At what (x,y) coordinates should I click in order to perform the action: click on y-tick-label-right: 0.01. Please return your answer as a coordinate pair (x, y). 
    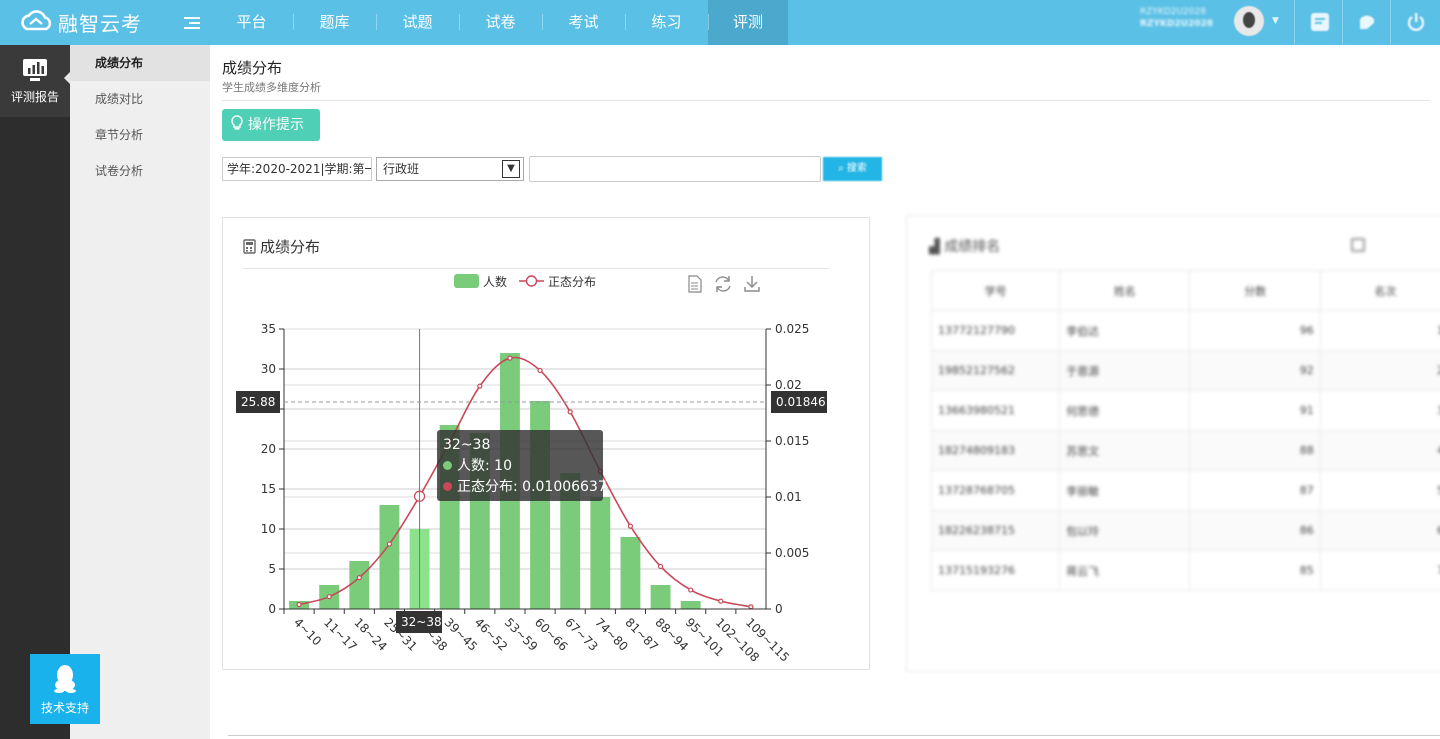
    Looking at the image, I should click on (788, 497).